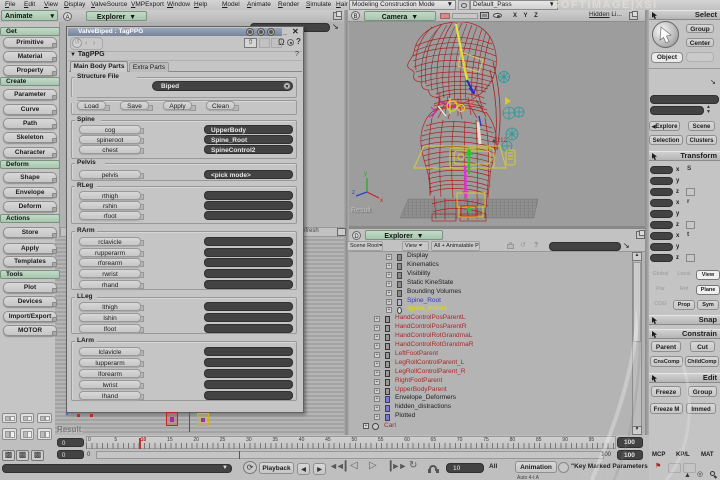  I want to click on svg-text: z, so click(353, 193).